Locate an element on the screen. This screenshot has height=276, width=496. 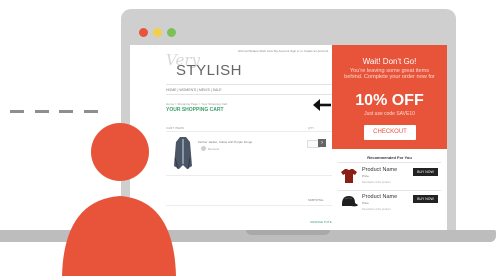
subtotal-label: SUBTOTAL is located at coordinates (316, 200).